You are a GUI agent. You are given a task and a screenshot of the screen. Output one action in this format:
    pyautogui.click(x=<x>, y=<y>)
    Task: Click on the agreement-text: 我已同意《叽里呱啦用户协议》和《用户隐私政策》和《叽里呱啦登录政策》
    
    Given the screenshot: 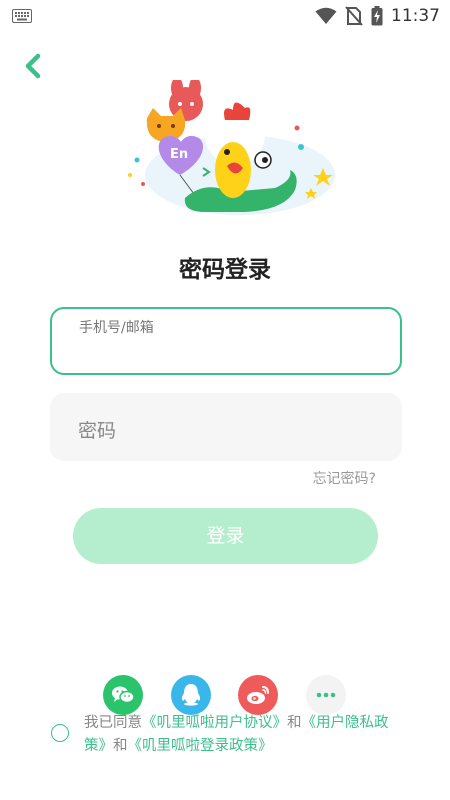 What is the action you would take?
    pyautogui.click(x=239, y=735)
    